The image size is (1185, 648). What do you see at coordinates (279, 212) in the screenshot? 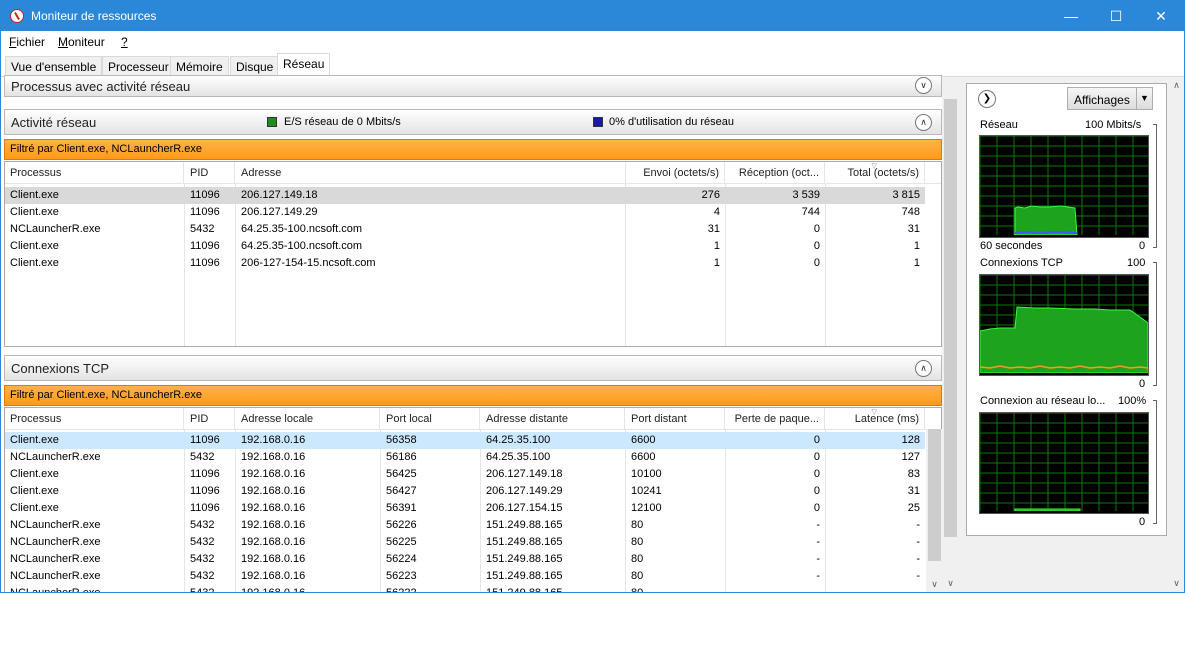
I see `table-cell: 206.127.149.29` at bounding box center [279, 212].